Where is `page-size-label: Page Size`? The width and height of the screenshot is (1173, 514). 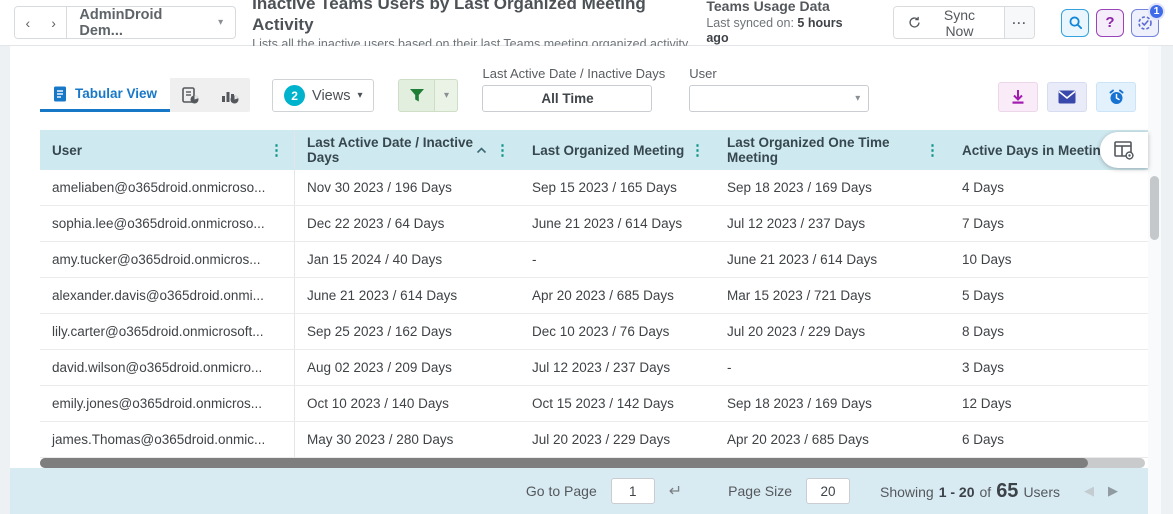 page-size-label: Page Size is located at coordinates (760, 491).